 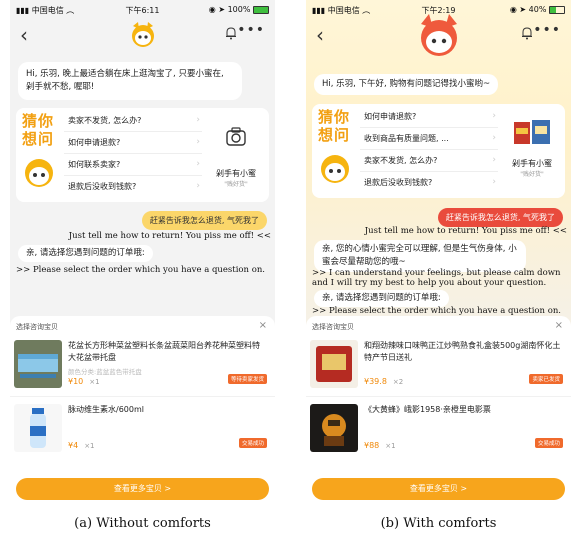 What do you see at coordinates (532, 132) in the screenshot?
I see `snack-gift-image` at bounding box center [532, 132].